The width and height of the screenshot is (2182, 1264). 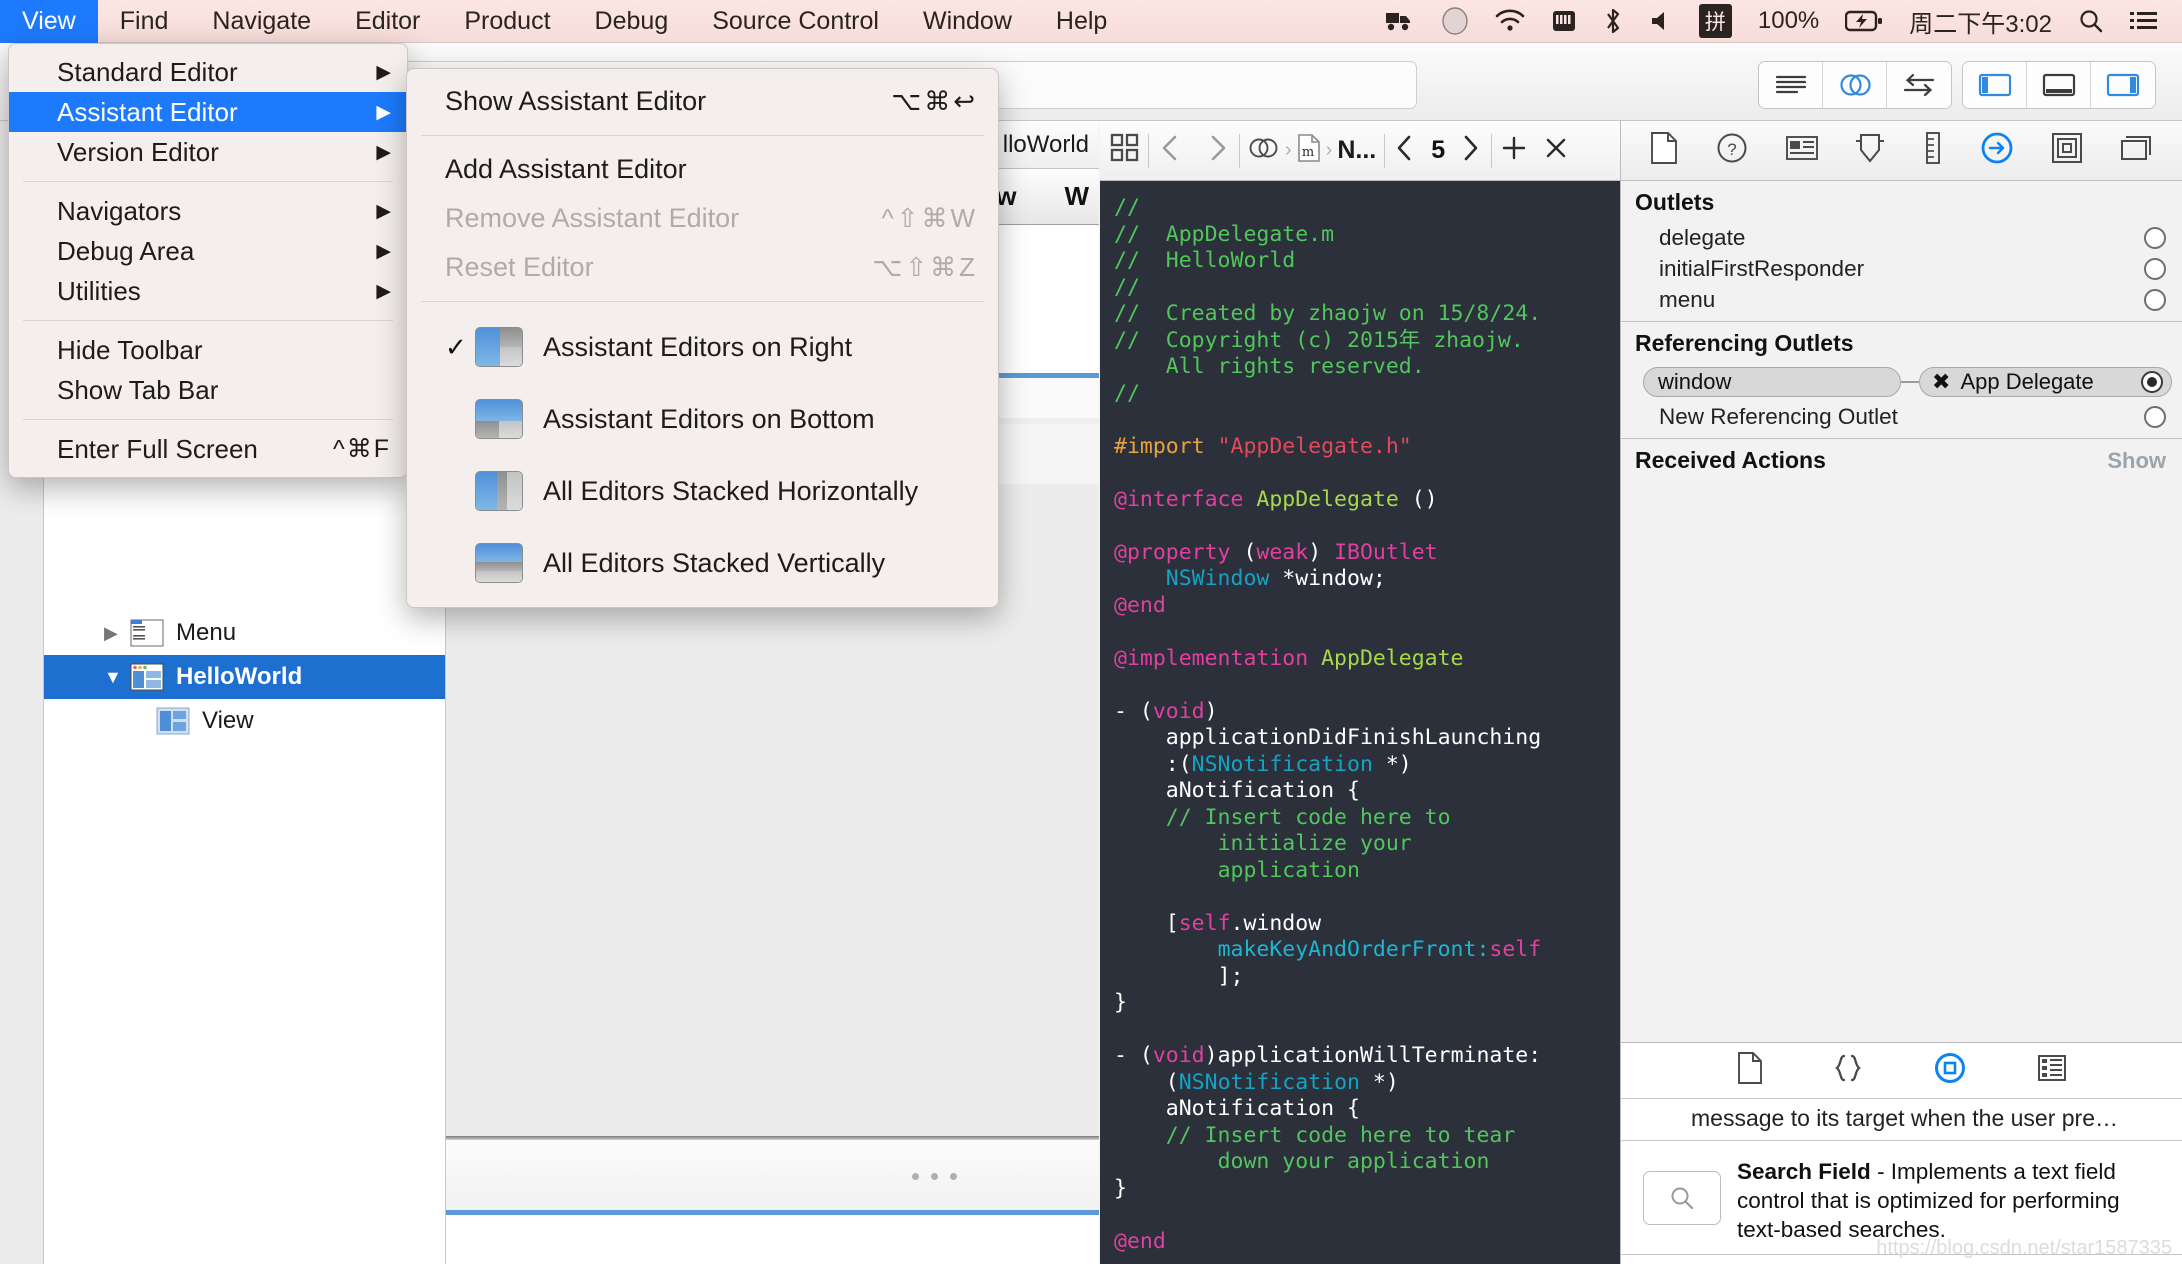 I want to click on menu-item-debug-area: Debug Area ▶, so click(x=208, y=251).